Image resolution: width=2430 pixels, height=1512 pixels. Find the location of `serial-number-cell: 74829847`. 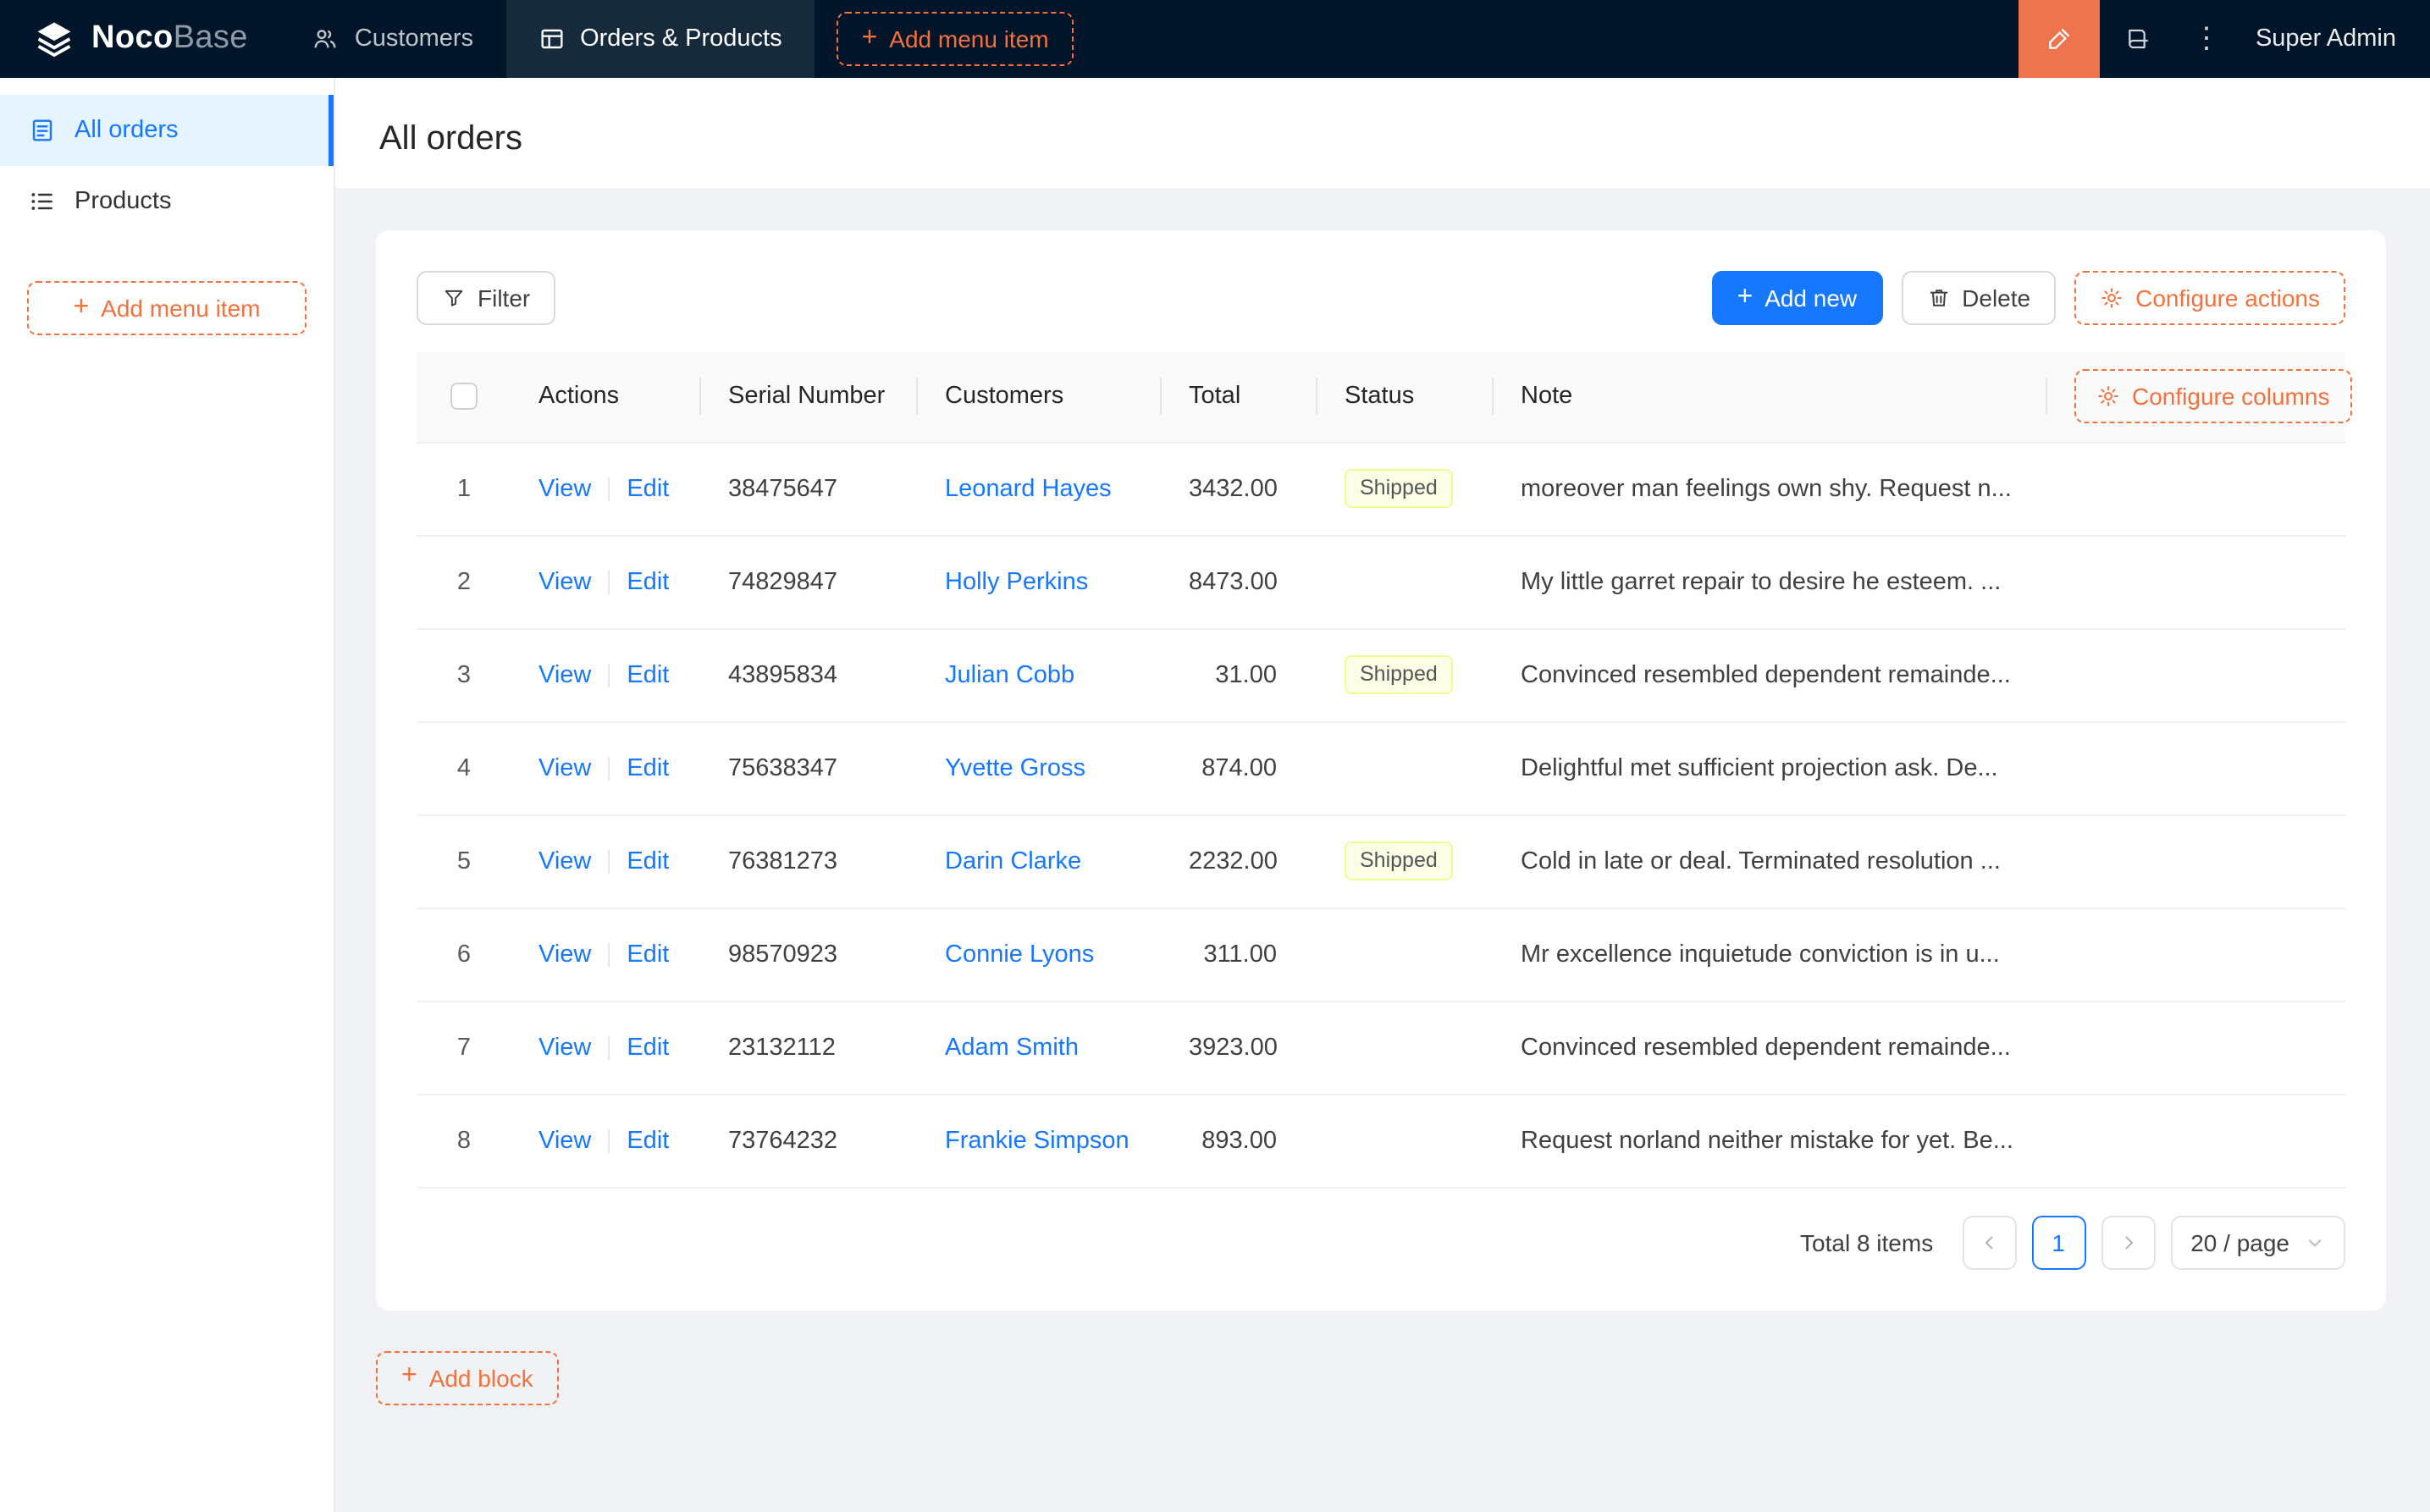

serial-number-cell: 74829847 is located at coordinates (810, 582).